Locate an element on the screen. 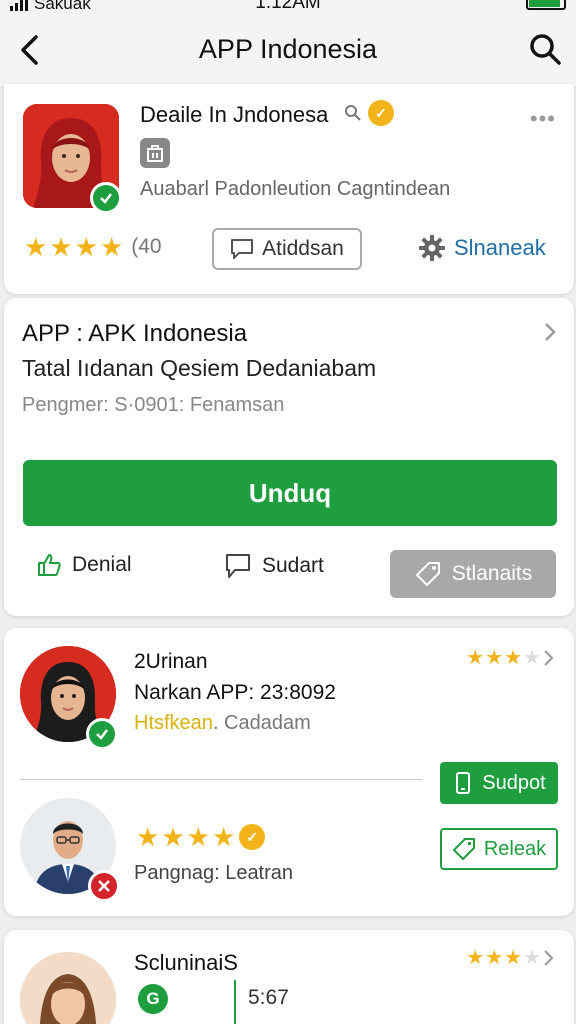 Image resolution: width=576 pixels, height=1024 pixels. share-button: Stlanaits is located at coordinates (473, 574).